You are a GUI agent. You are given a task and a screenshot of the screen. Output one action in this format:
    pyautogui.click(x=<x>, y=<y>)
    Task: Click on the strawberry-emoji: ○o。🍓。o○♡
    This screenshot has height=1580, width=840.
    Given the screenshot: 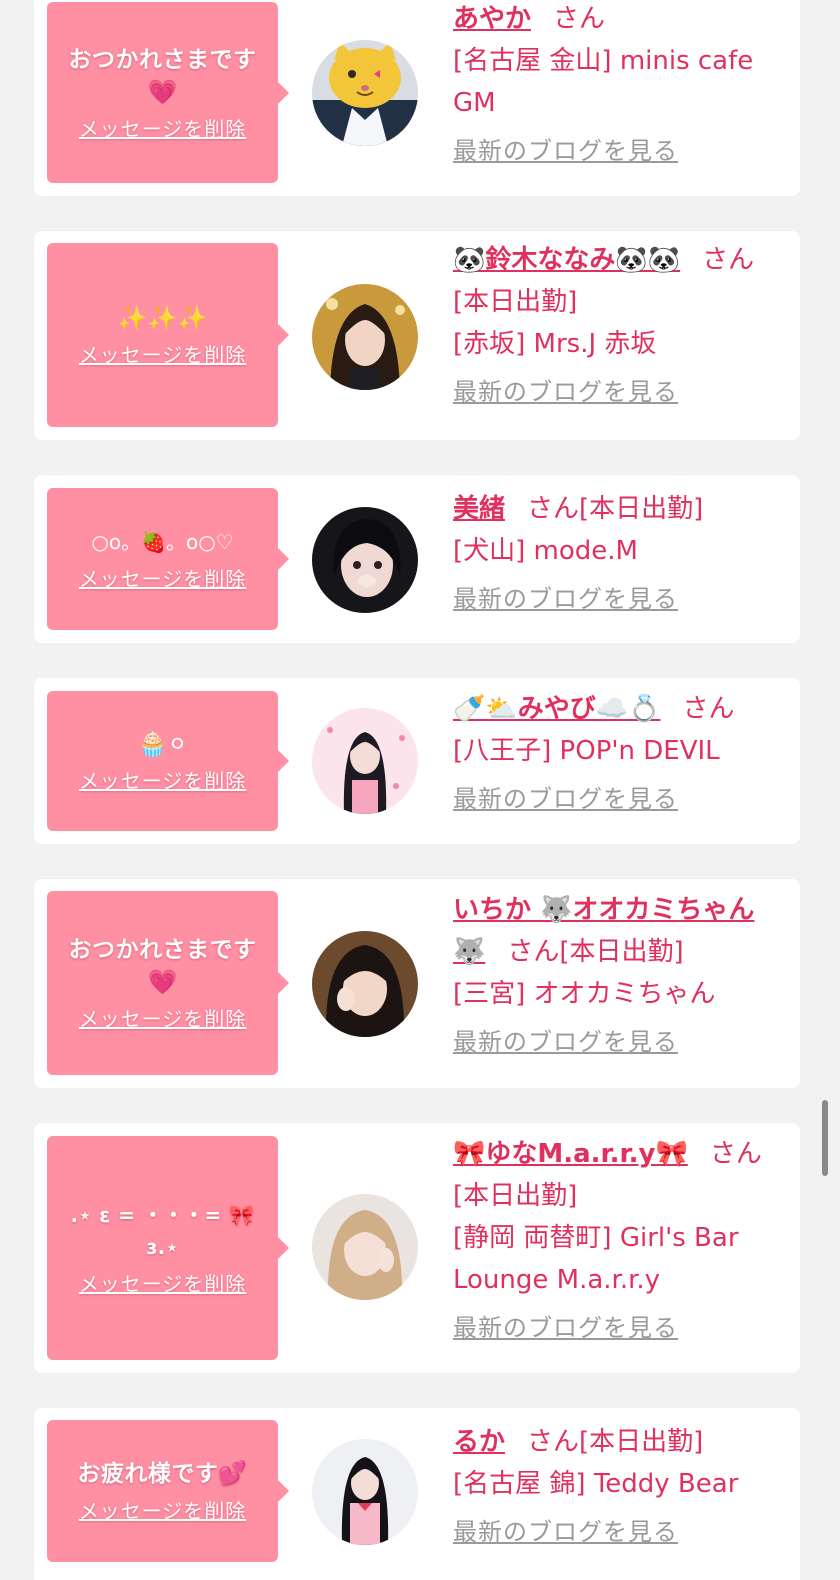 What is the action you would take?
    pyautogui.click(x=162, y=542)
    